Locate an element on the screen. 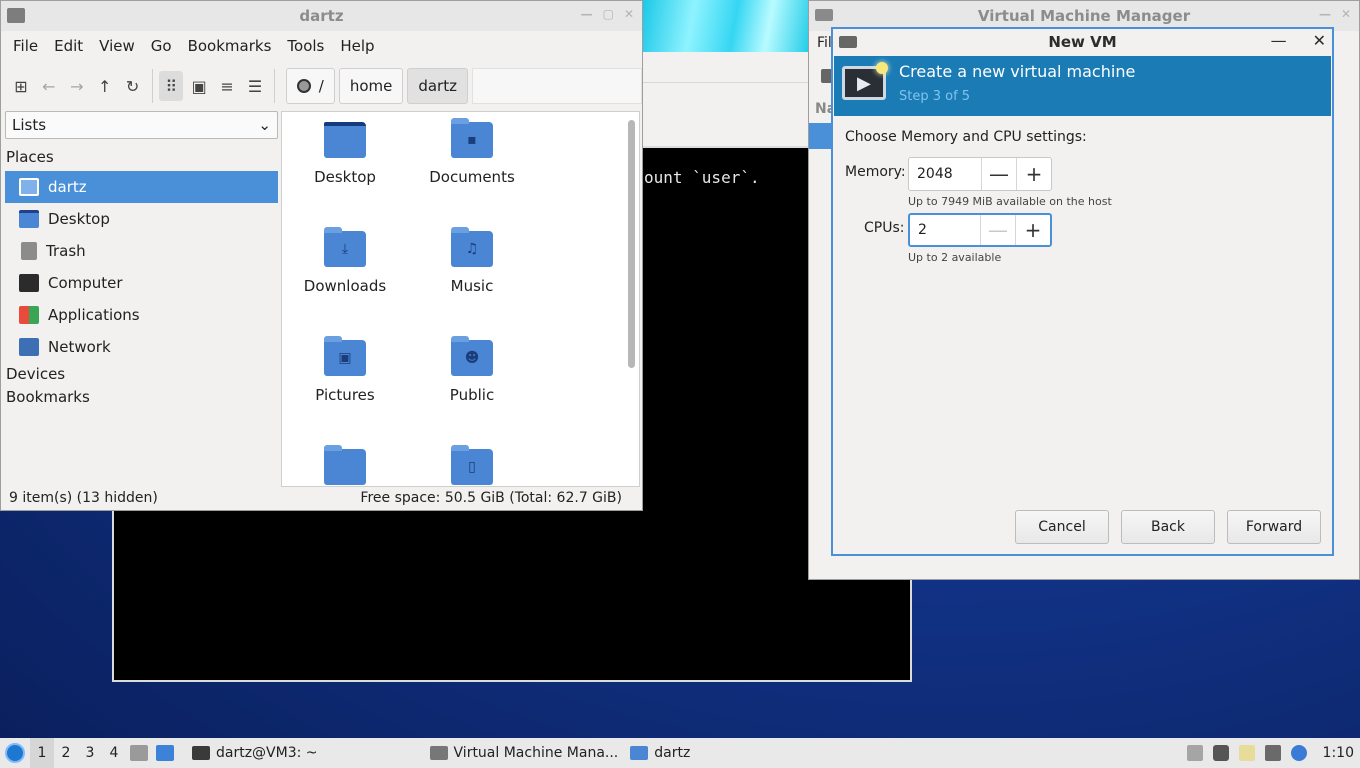  memory-increment-button: + is located at coordinates (1033, 174).